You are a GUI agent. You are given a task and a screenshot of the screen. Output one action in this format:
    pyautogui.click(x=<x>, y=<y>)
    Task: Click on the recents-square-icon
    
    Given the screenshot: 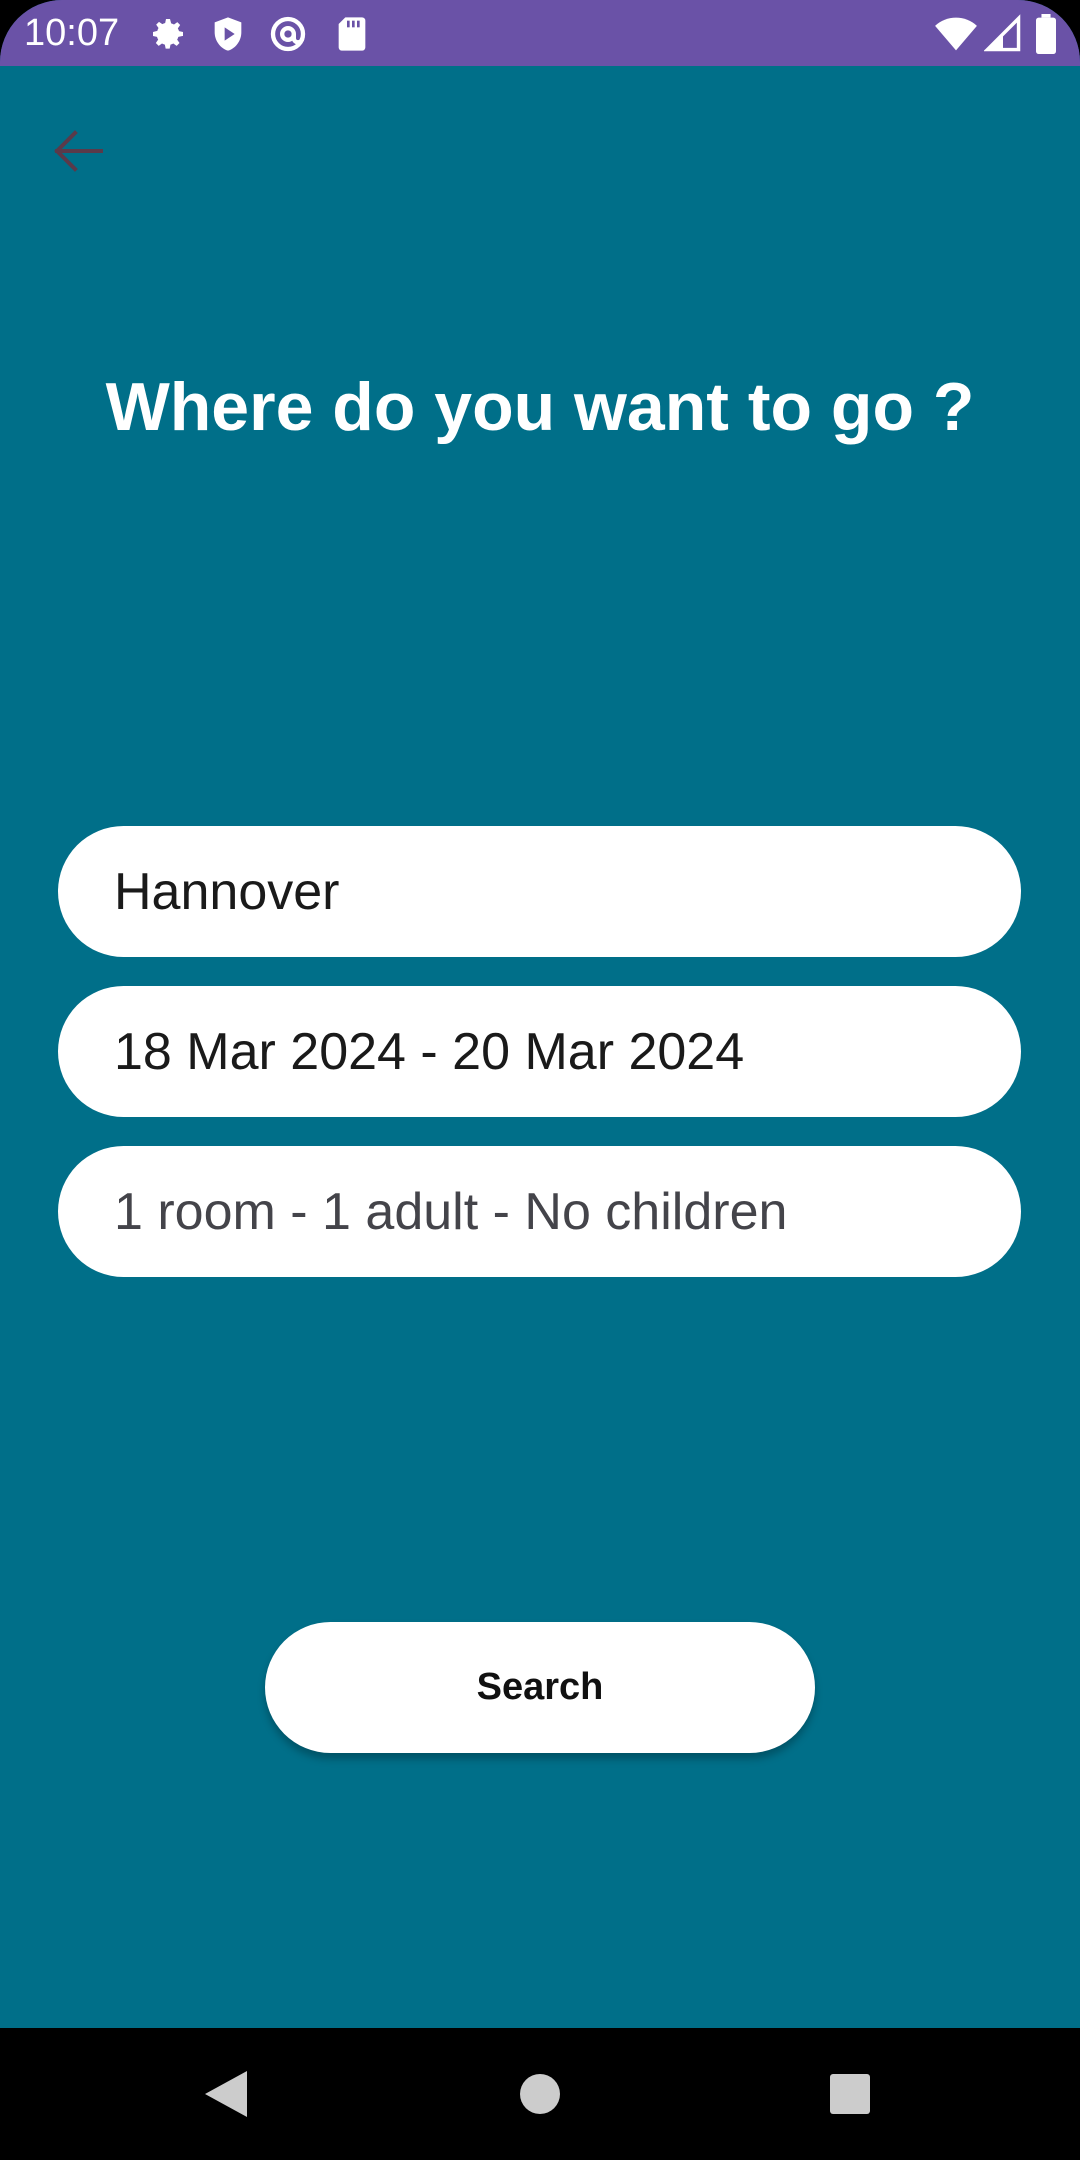 What is the action you would take?
    pyautogui.click(x=850, y=2096)
    